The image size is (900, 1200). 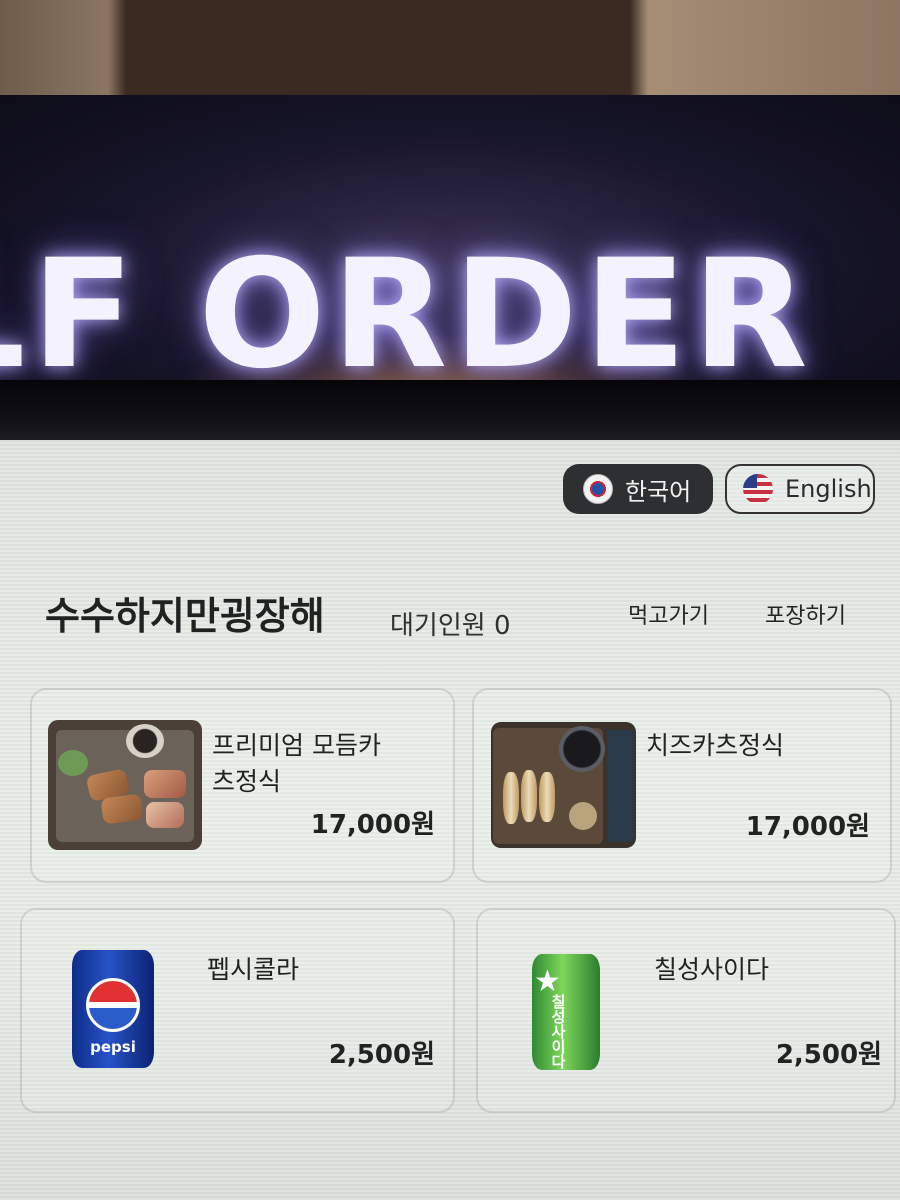 I want to click on item-name: 펩시콜라, so click(x=253, y=969).